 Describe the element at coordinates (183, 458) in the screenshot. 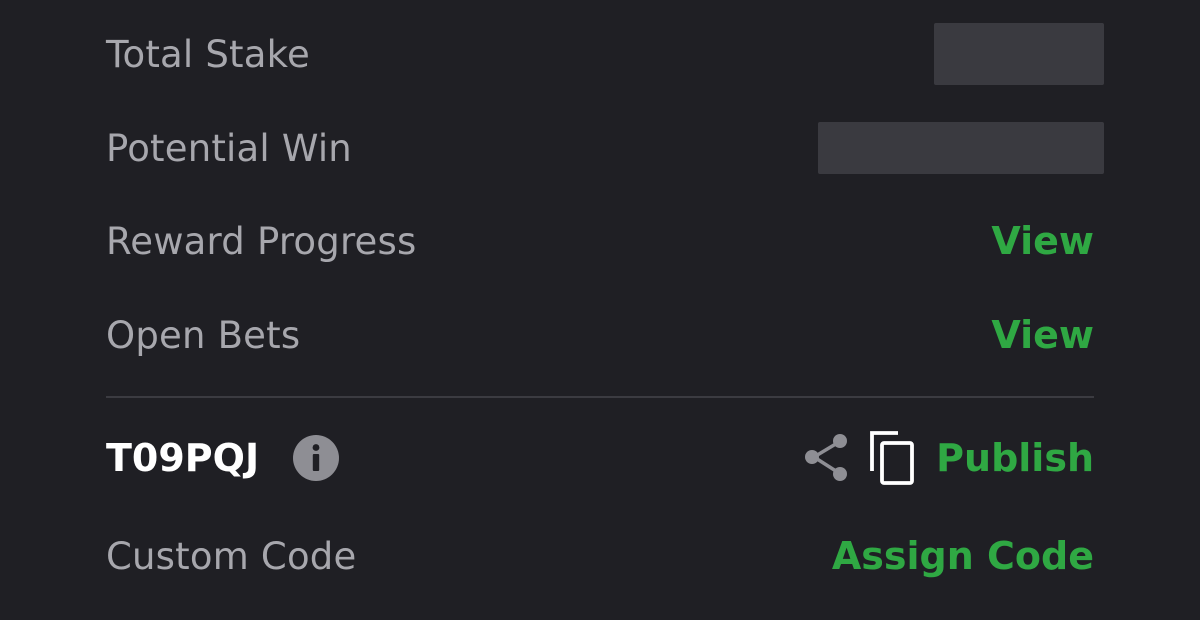

I see `booking-code: T09PQJ` at that location.